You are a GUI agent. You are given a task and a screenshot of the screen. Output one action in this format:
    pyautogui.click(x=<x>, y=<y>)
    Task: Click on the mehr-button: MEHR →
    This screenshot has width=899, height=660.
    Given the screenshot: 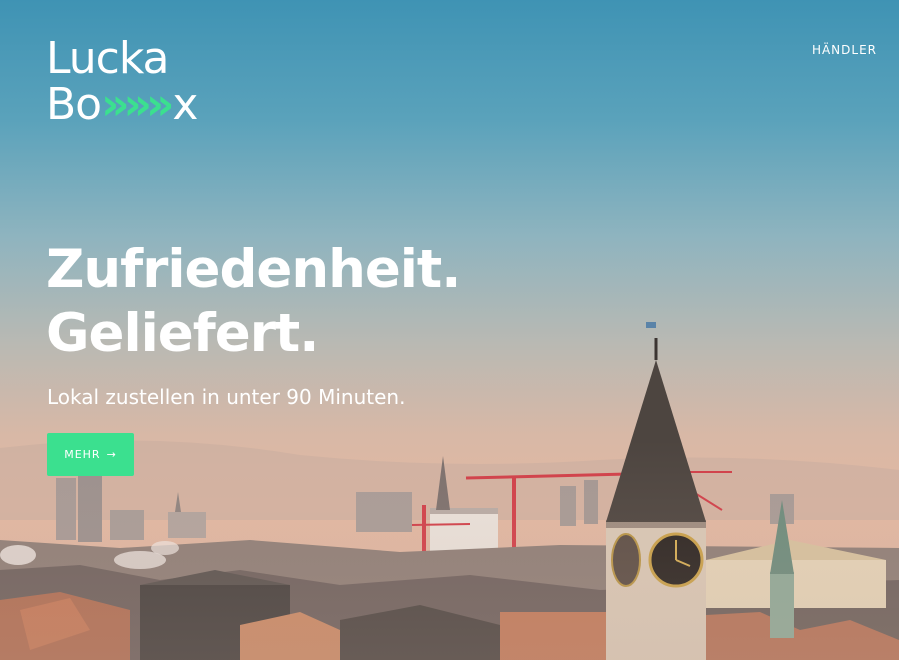 What is the action you would take?
    pyautogui.click(x=90, y=454)
    